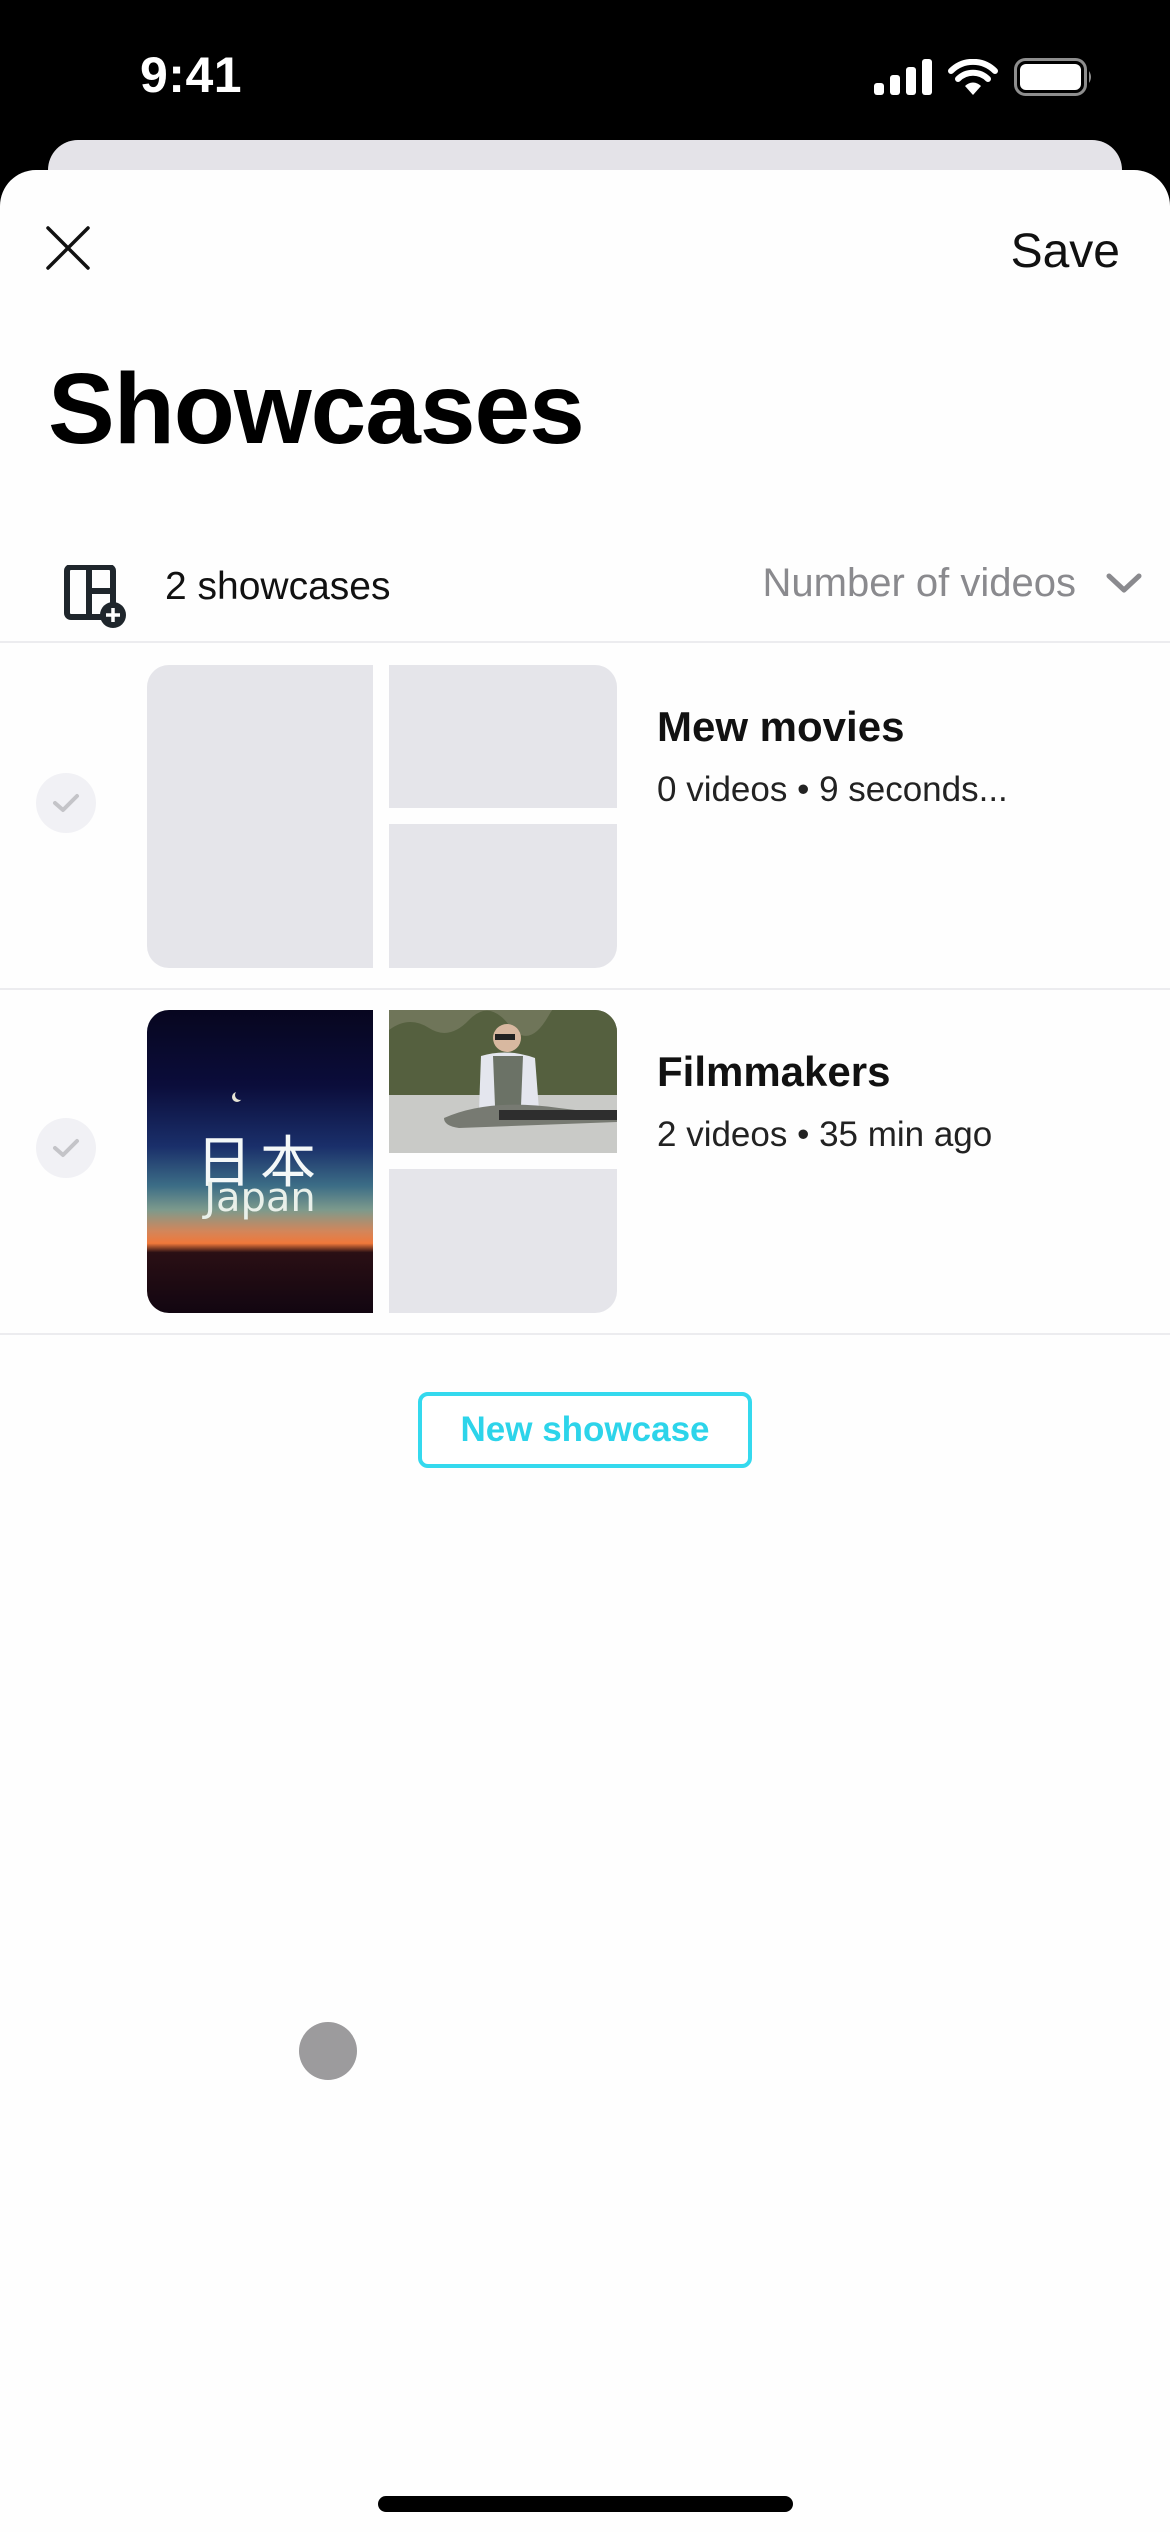 This screenshot has width=1170, height=2532. I want to click on add-showcase-button, so click(94, 596).